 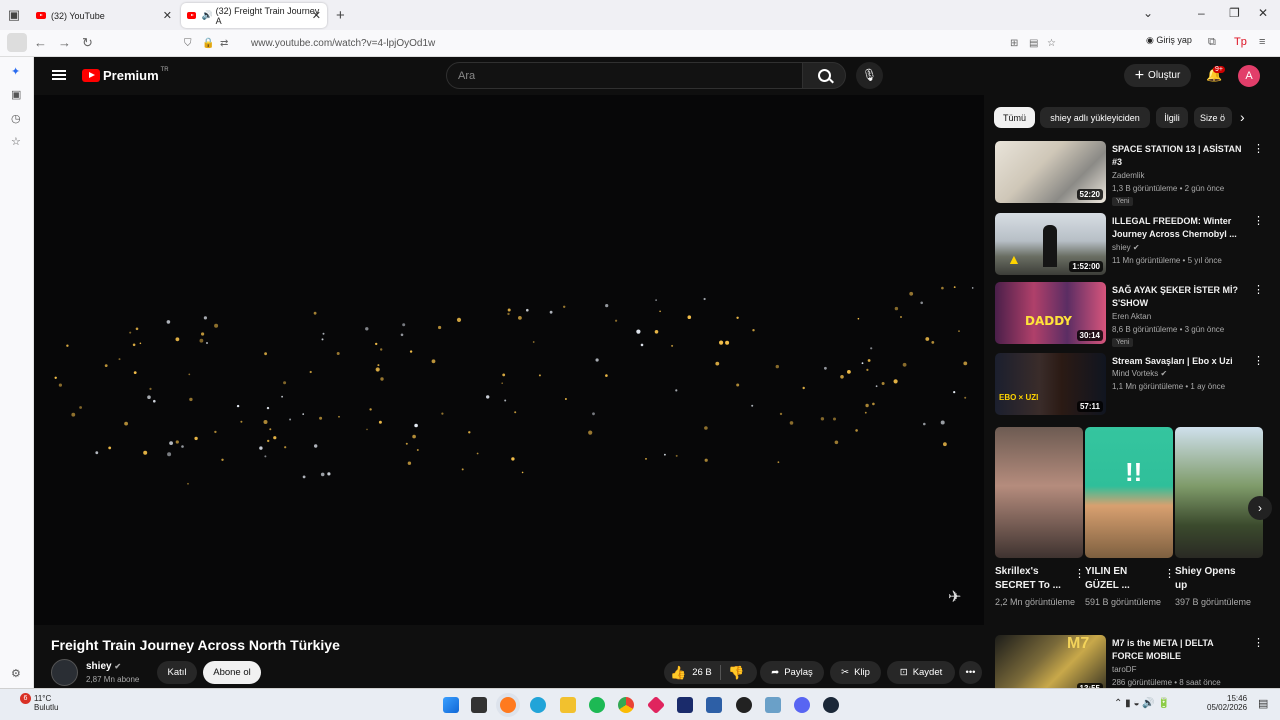 What do you see at coordinates (40, 42) in the screenshot?
I see `back-icon: ←` at bounding box center [40, 42].